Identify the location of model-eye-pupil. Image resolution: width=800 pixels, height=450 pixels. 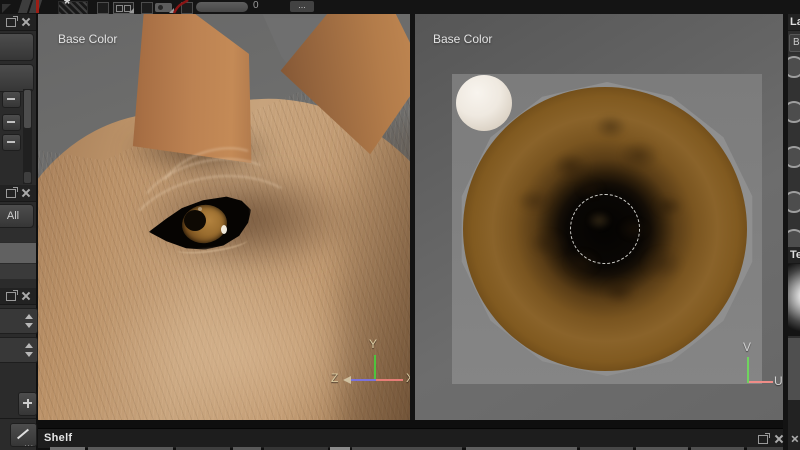
(195, 220).